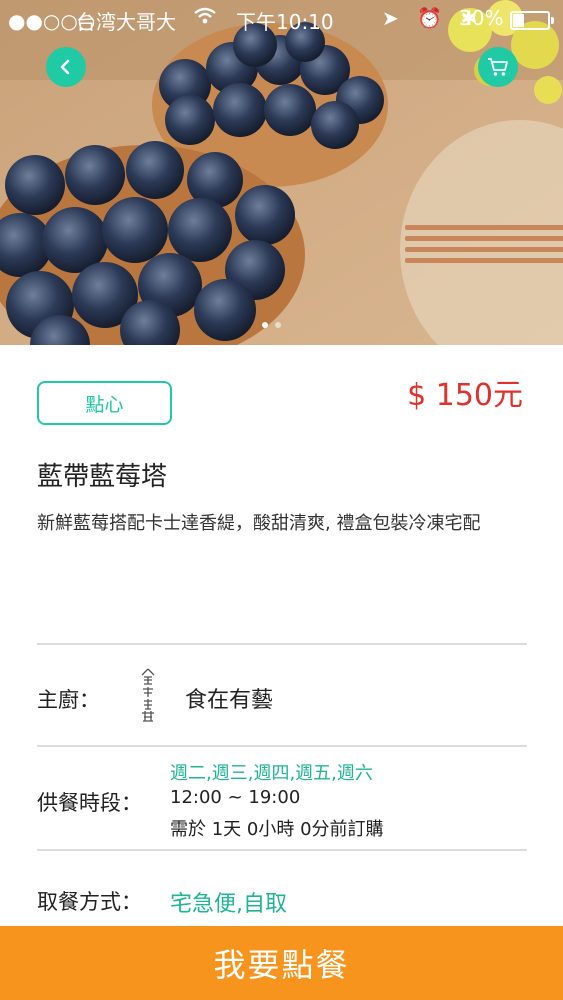 Image resolution: width=563 pixels, height=1000 pixels. I want to click on serving-hours: 12:00 ~ 19:00, so click(235, 797).